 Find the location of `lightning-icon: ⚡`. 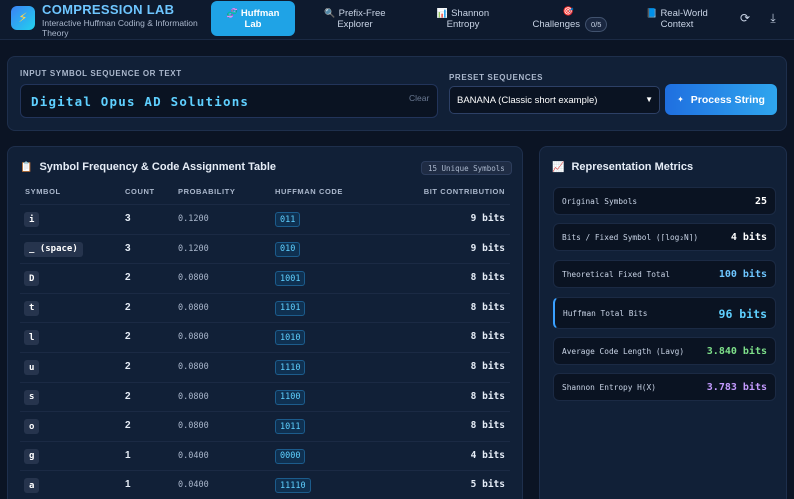

lightning-icon: ⚡ is located at coordinates (23, 18).